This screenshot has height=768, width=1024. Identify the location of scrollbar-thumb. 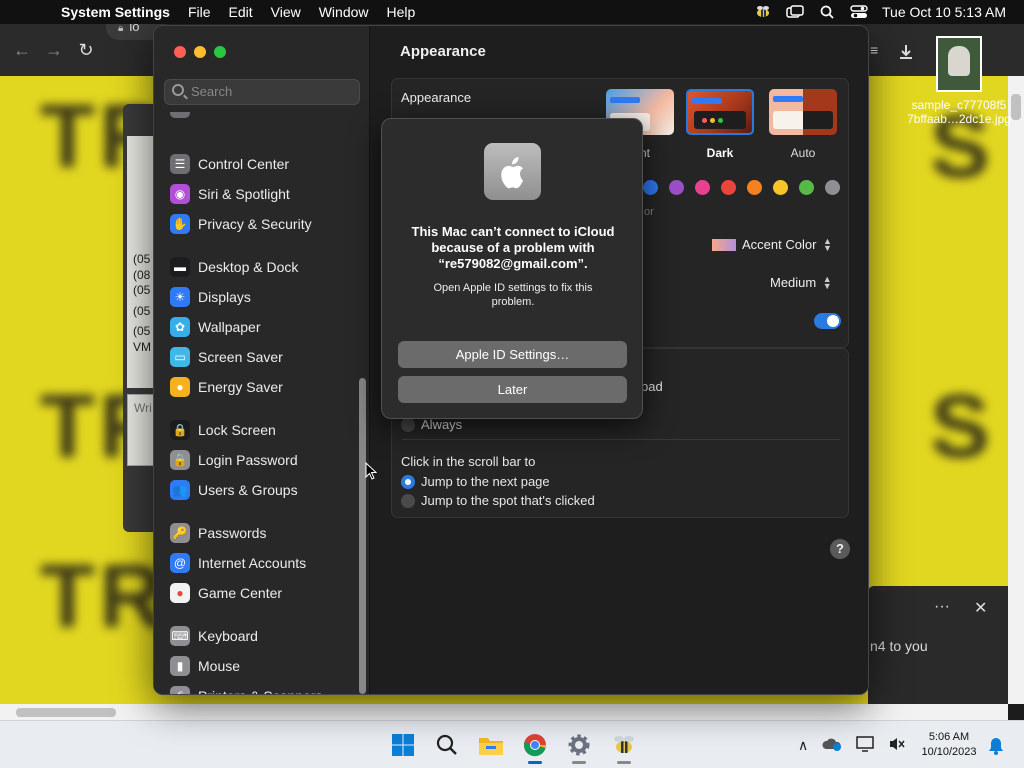
(66, 712).